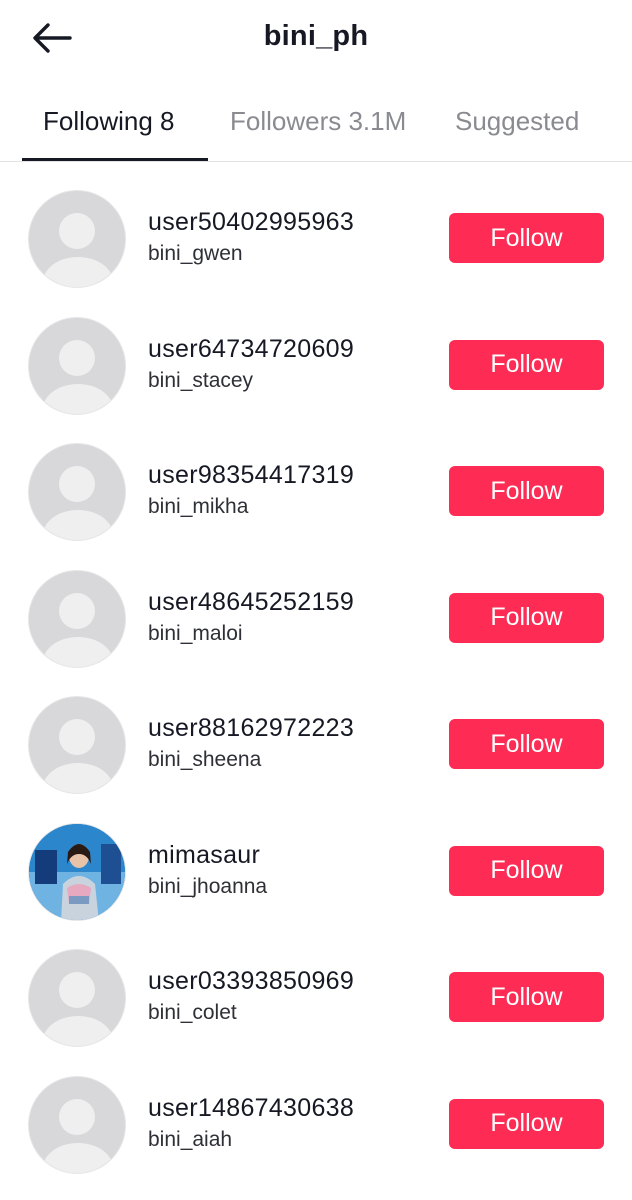  I want to click on list-item: user50402995963 bini_gwen Follow, so click(316, 226).